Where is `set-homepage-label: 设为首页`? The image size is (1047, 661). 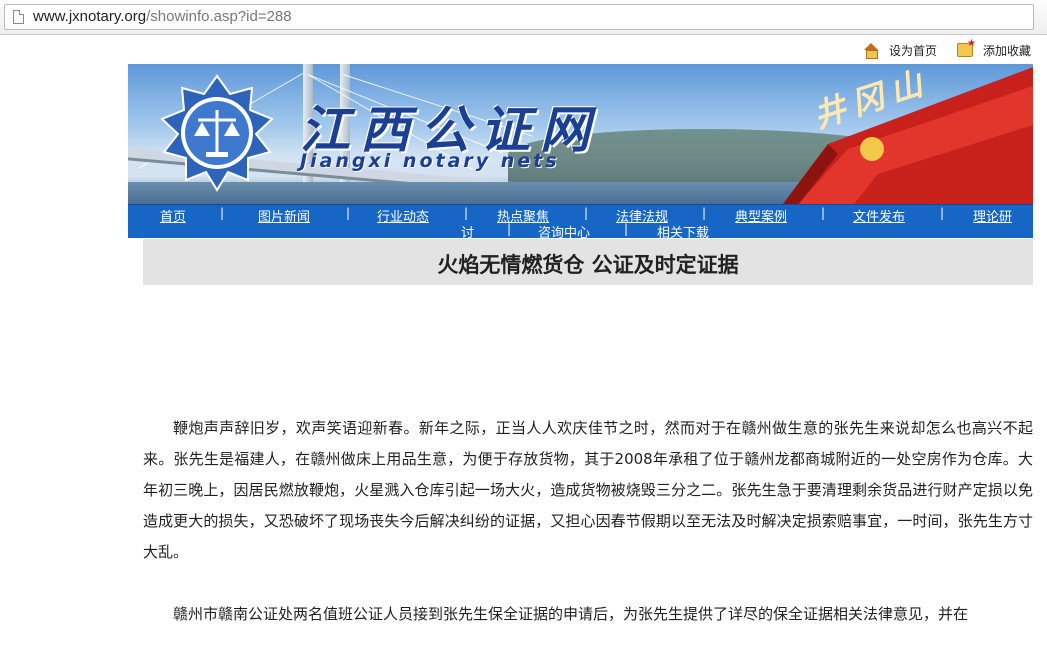 set-homepage-label: 设为首页 is located at coordinates (913, 50).